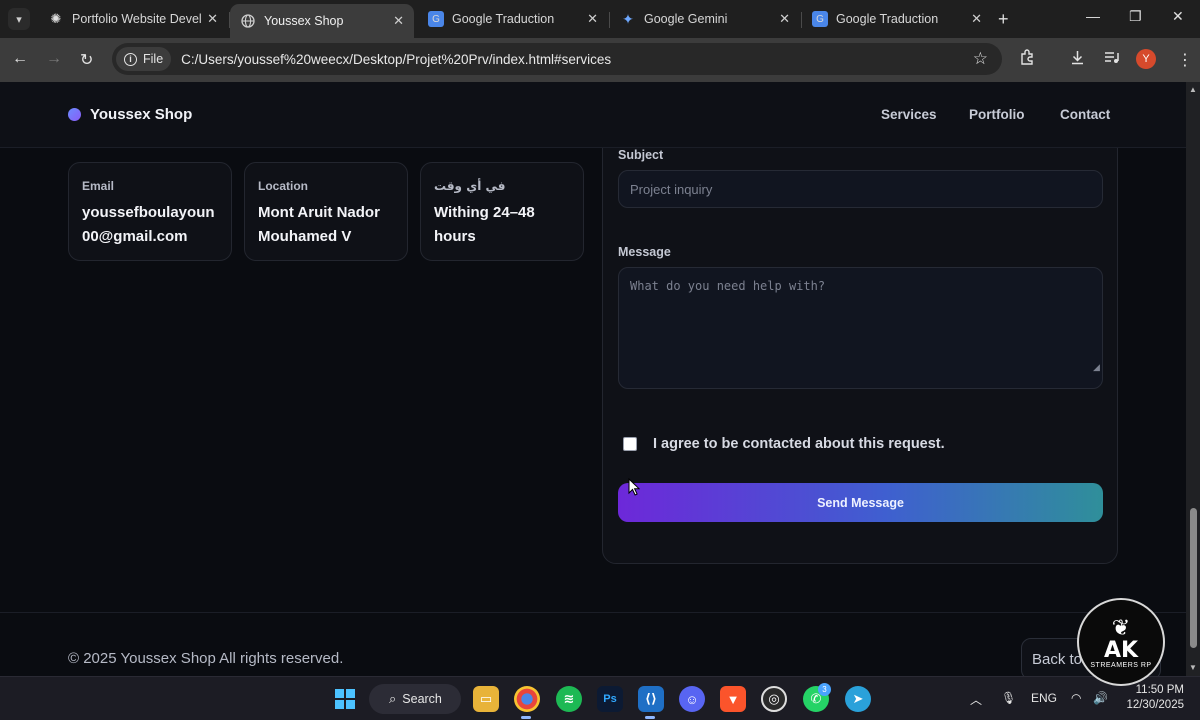  Describe the element at coordinates (393, 698) in the screenshot. I see `search-icon: ⌕` at that location.